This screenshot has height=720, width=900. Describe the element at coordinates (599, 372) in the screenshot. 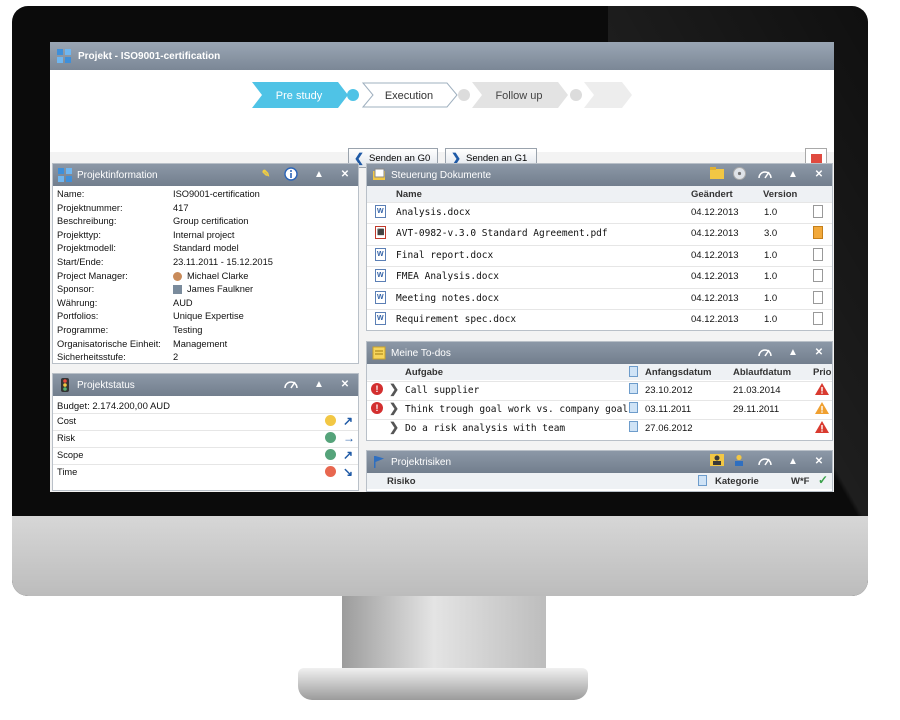

I see `todos-column-header: Aufgabe Anfangsdatum Ablaufdatum Prio` at that location.